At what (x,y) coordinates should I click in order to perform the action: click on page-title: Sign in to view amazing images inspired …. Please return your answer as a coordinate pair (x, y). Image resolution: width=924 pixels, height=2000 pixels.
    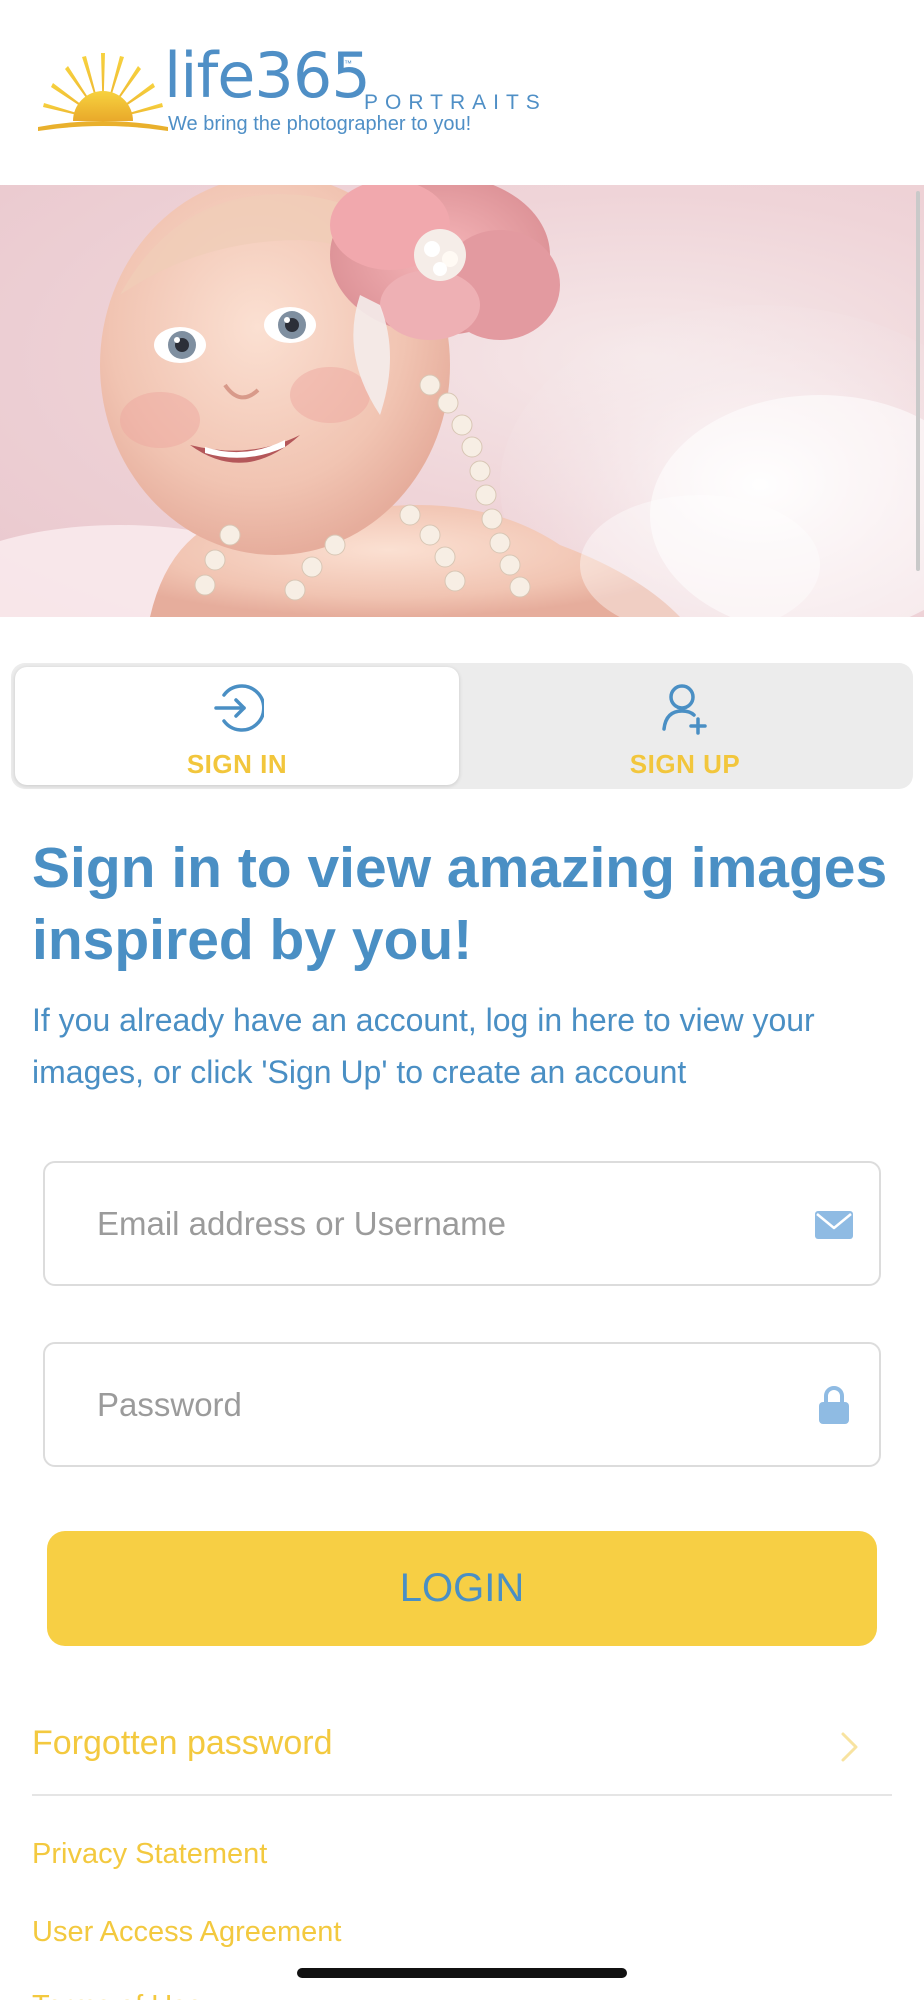
    Looking at the image, I should click on (460, 904).